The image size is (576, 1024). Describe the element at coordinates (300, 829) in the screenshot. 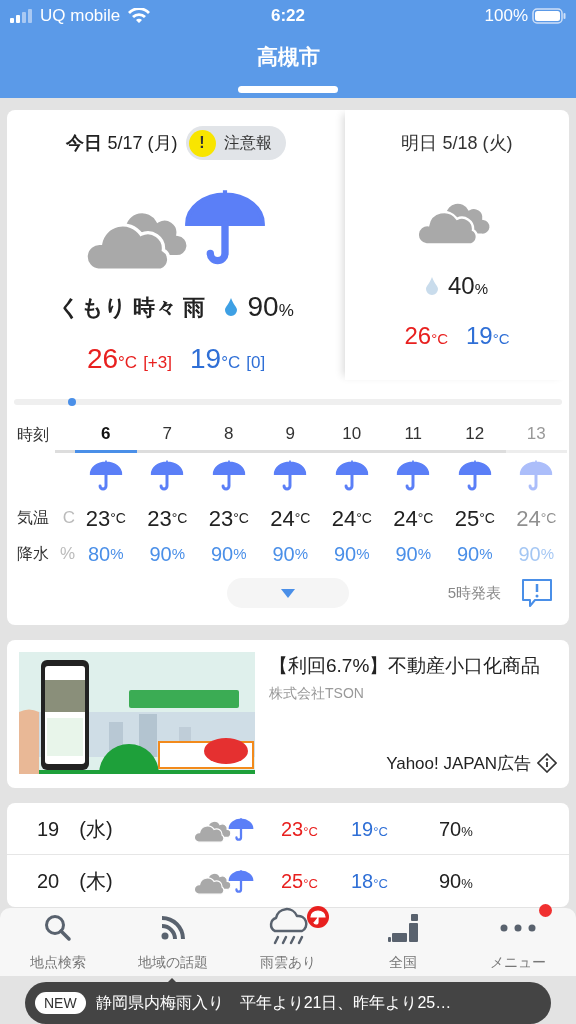

I see `high-temp: 23°C` at that location.